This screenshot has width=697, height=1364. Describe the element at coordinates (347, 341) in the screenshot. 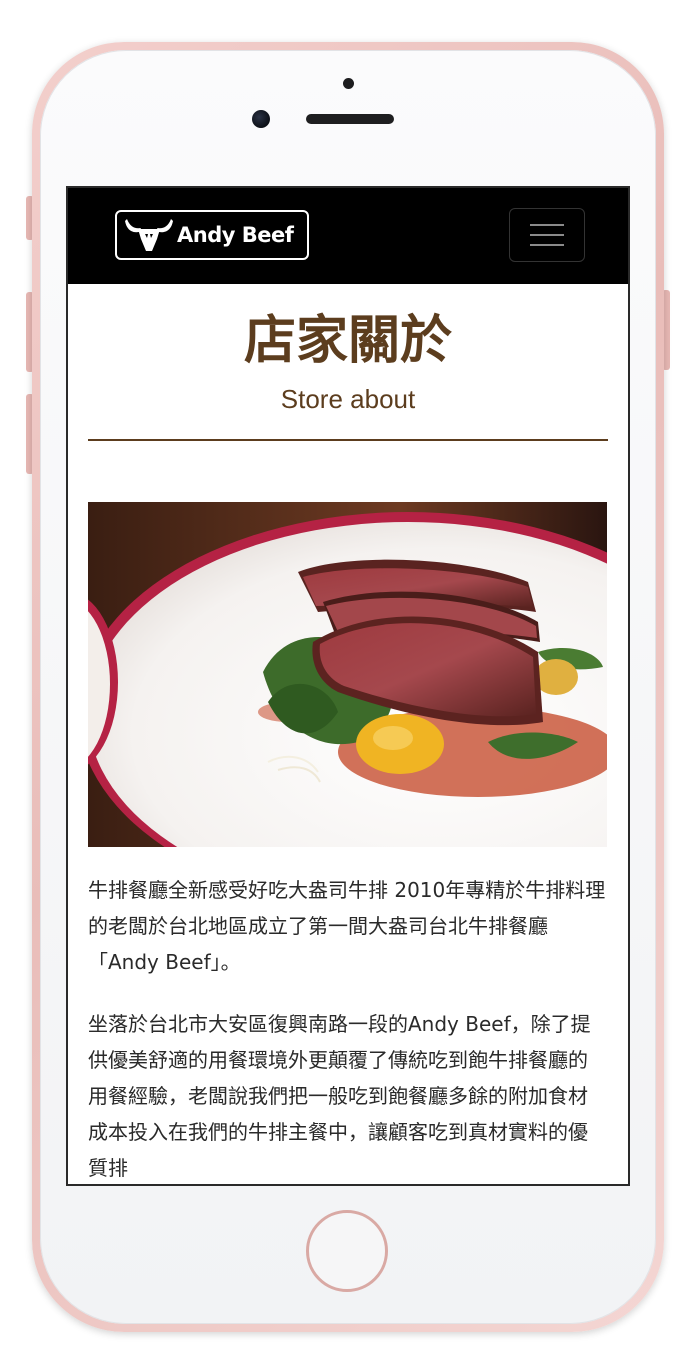

I see `page-title: 店家關於` at that location.